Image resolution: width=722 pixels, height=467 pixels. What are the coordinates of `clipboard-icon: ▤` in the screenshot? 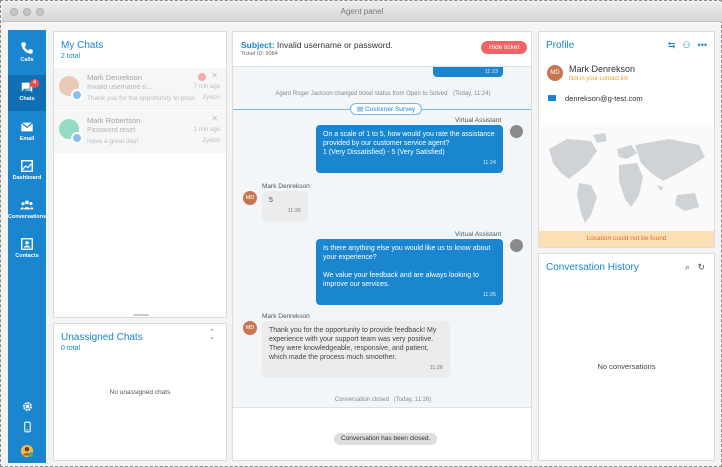 It's located at (360, 109).